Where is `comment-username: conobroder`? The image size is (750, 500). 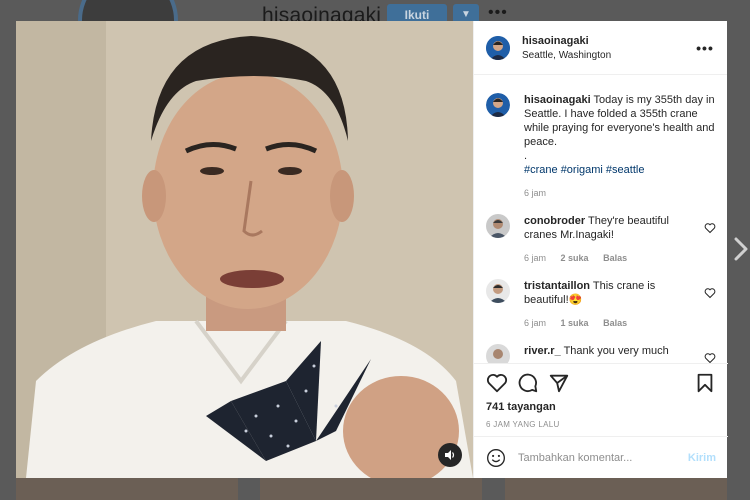
comment-username: conobroder is located at coordinates (554, 221).